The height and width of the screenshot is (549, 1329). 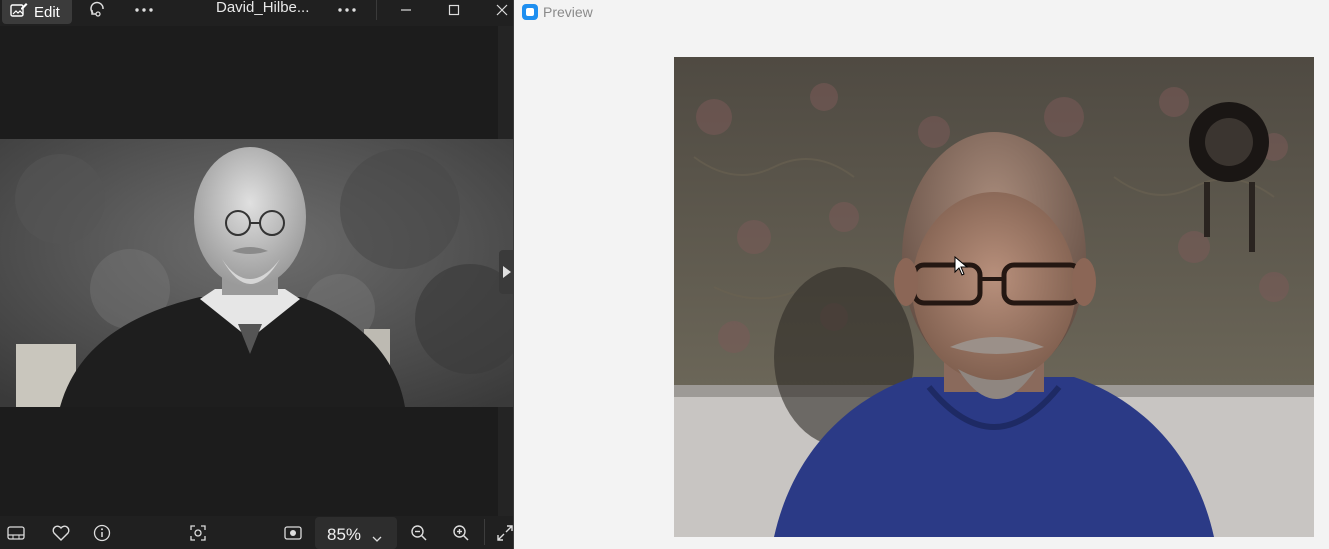 I want to click on zoom-level-dropdown: 85%, so click(x=356, y=533).